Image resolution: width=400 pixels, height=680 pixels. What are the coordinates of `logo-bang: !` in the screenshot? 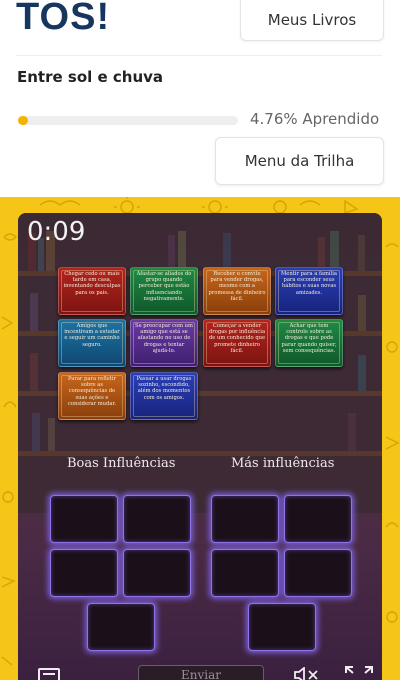 It's located at (103, 19).